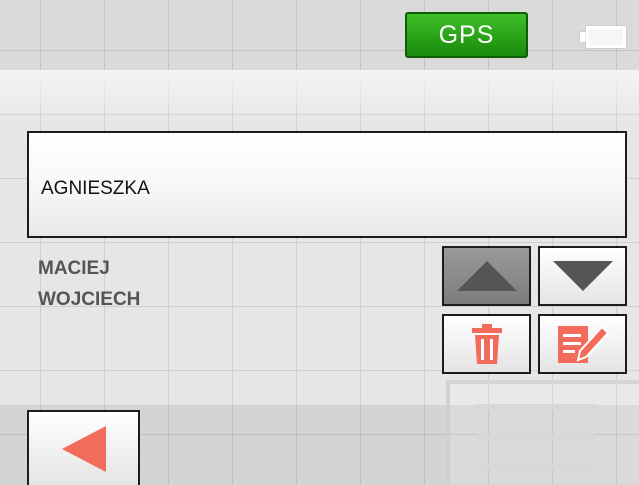 This screenshot has width=639, height=485. Describe the element at coordinates (604, 37) in the screenshot. I see `battery-icon` at that location.